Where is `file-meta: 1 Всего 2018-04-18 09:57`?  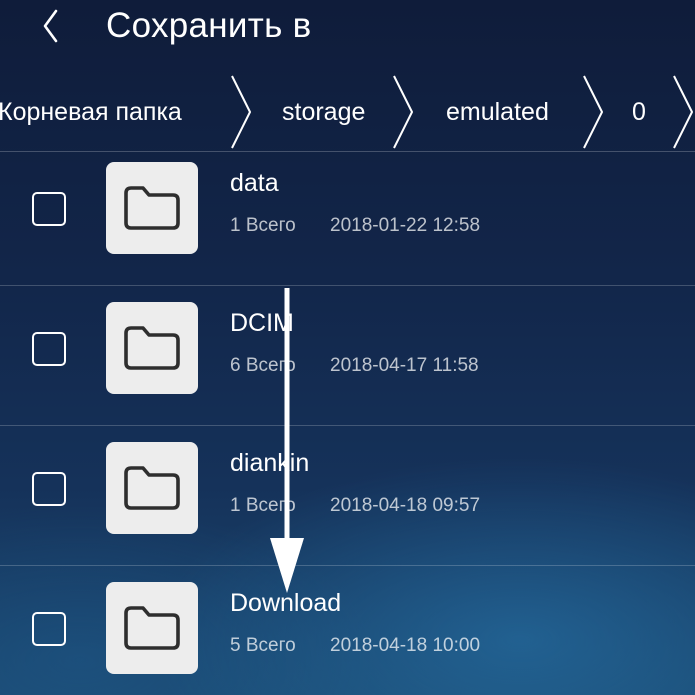
file-meta: 1 Всего 2018-04-18 09:57 is located at coordinates (355, 506).